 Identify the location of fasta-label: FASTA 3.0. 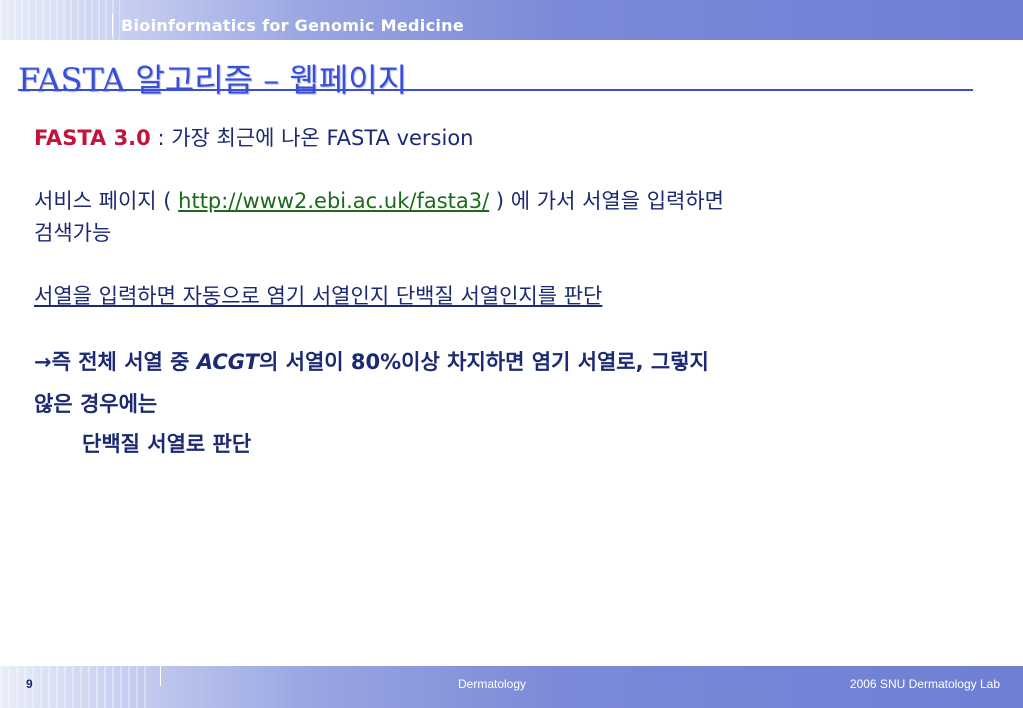
(92, 138).